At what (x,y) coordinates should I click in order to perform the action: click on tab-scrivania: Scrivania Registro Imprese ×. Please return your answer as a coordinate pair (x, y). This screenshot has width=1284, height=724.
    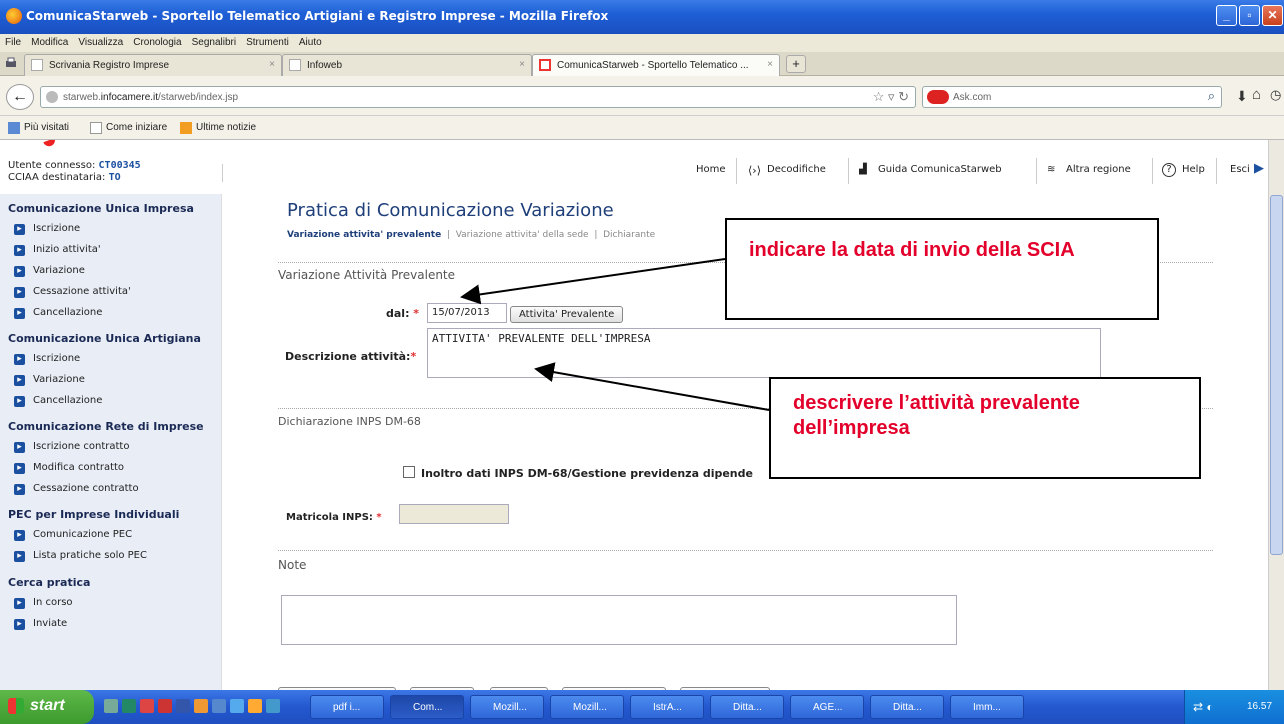
    Looking at the image, I should click on (153, 65).